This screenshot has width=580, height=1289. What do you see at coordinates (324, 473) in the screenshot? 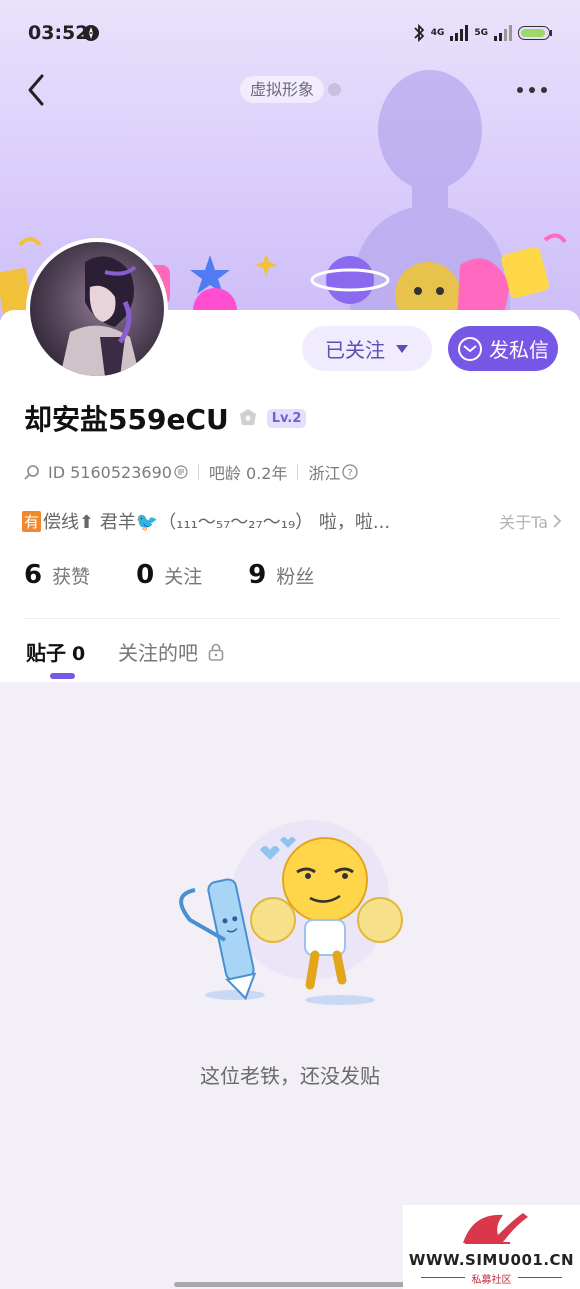
I see `location: 浙江` at bounding box center [324, 473].